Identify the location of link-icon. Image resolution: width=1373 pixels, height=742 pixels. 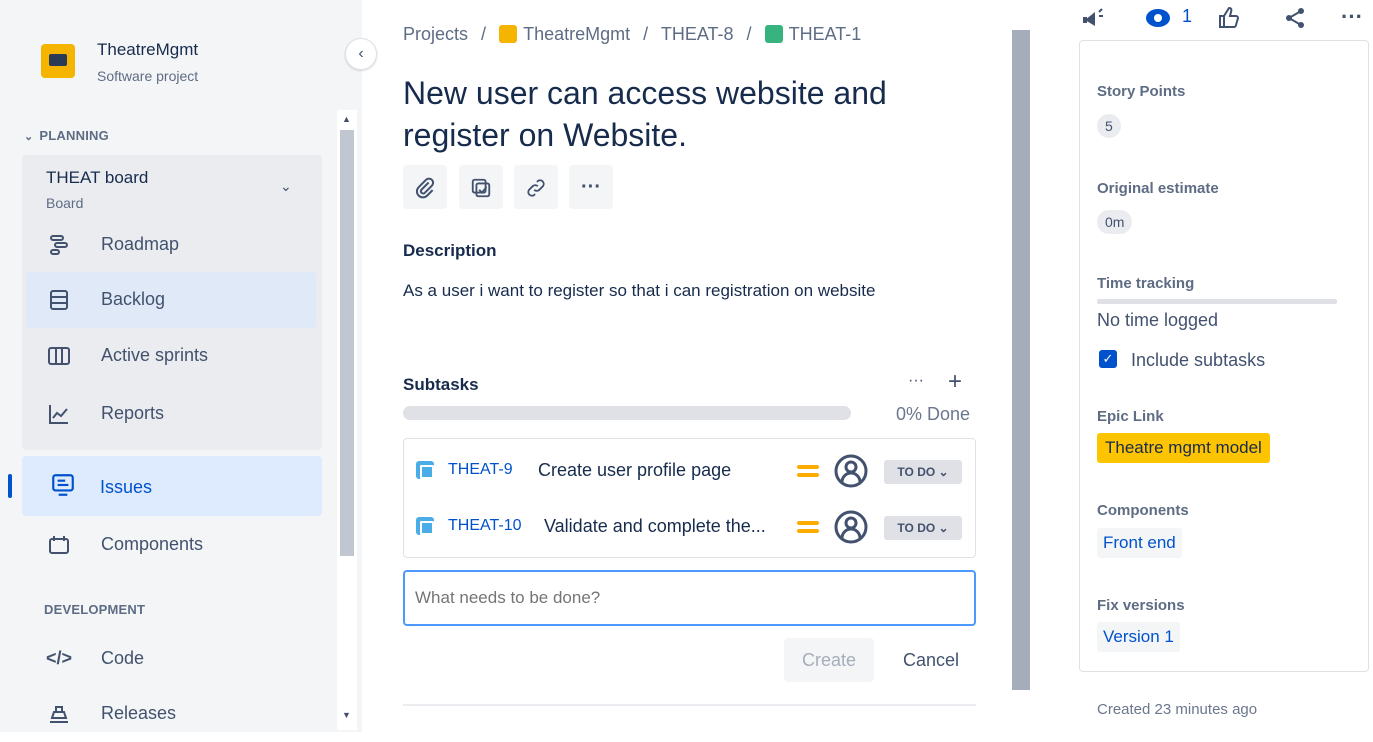
(536, 188).